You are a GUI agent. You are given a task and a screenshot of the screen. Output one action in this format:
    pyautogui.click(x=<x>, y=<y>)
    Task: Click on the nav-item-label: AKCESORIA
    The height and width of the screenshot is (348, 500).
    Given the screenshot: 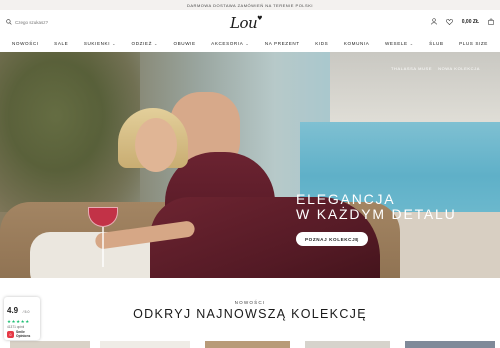 What is the action you would take?
    pyautogui.click(x=227, y=43)
    